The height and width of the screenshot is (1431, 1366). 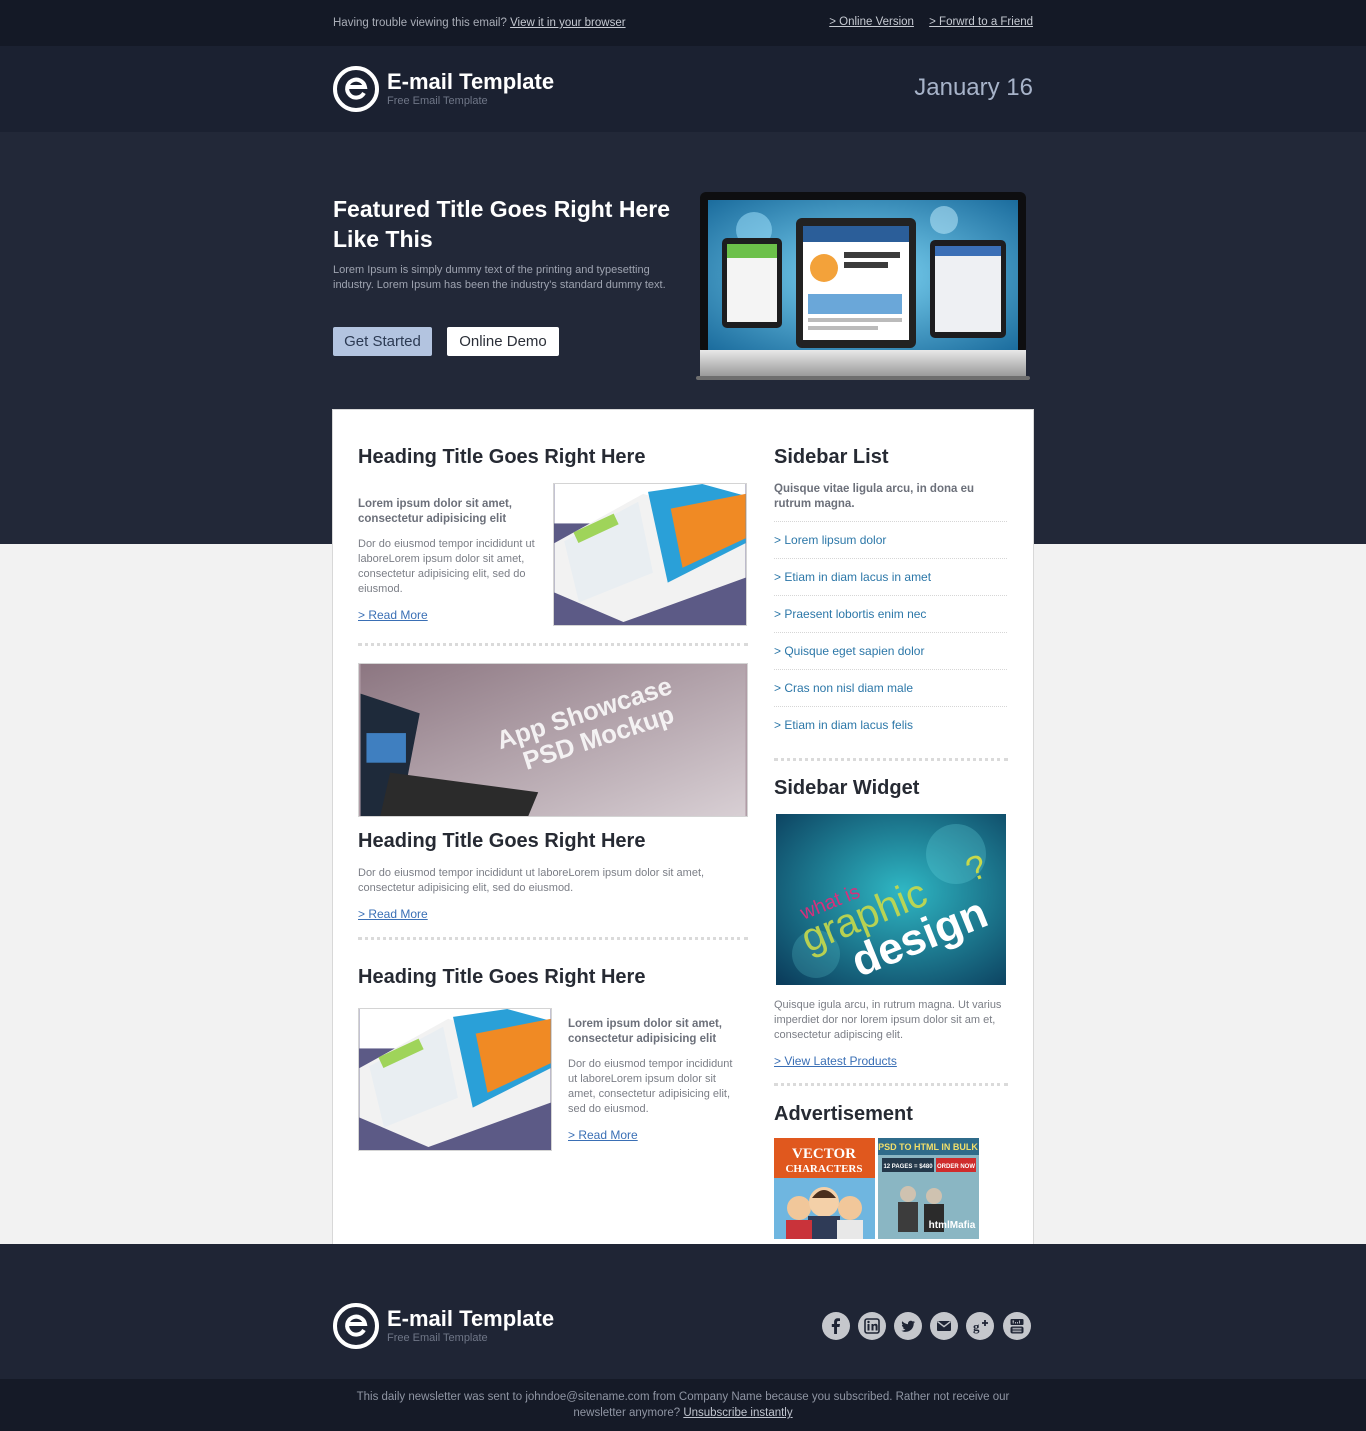 I want to click on article-1-read-more-link: > Read More, so click(x=393, y=615).